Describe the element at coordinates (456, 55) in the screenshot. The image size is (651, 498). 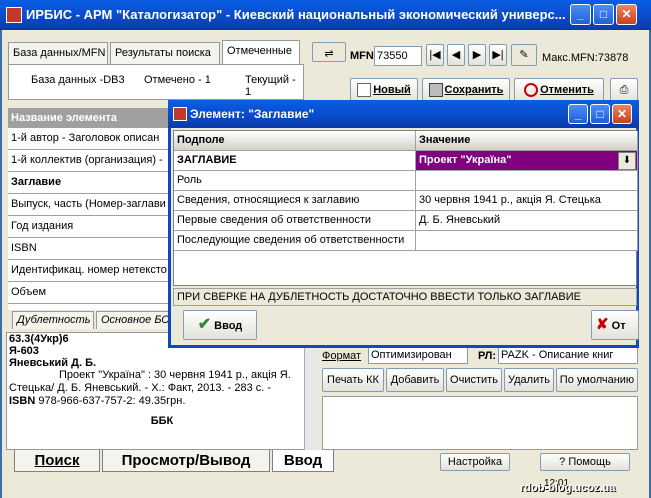
I see `prev-record-button: ◀` at that location.